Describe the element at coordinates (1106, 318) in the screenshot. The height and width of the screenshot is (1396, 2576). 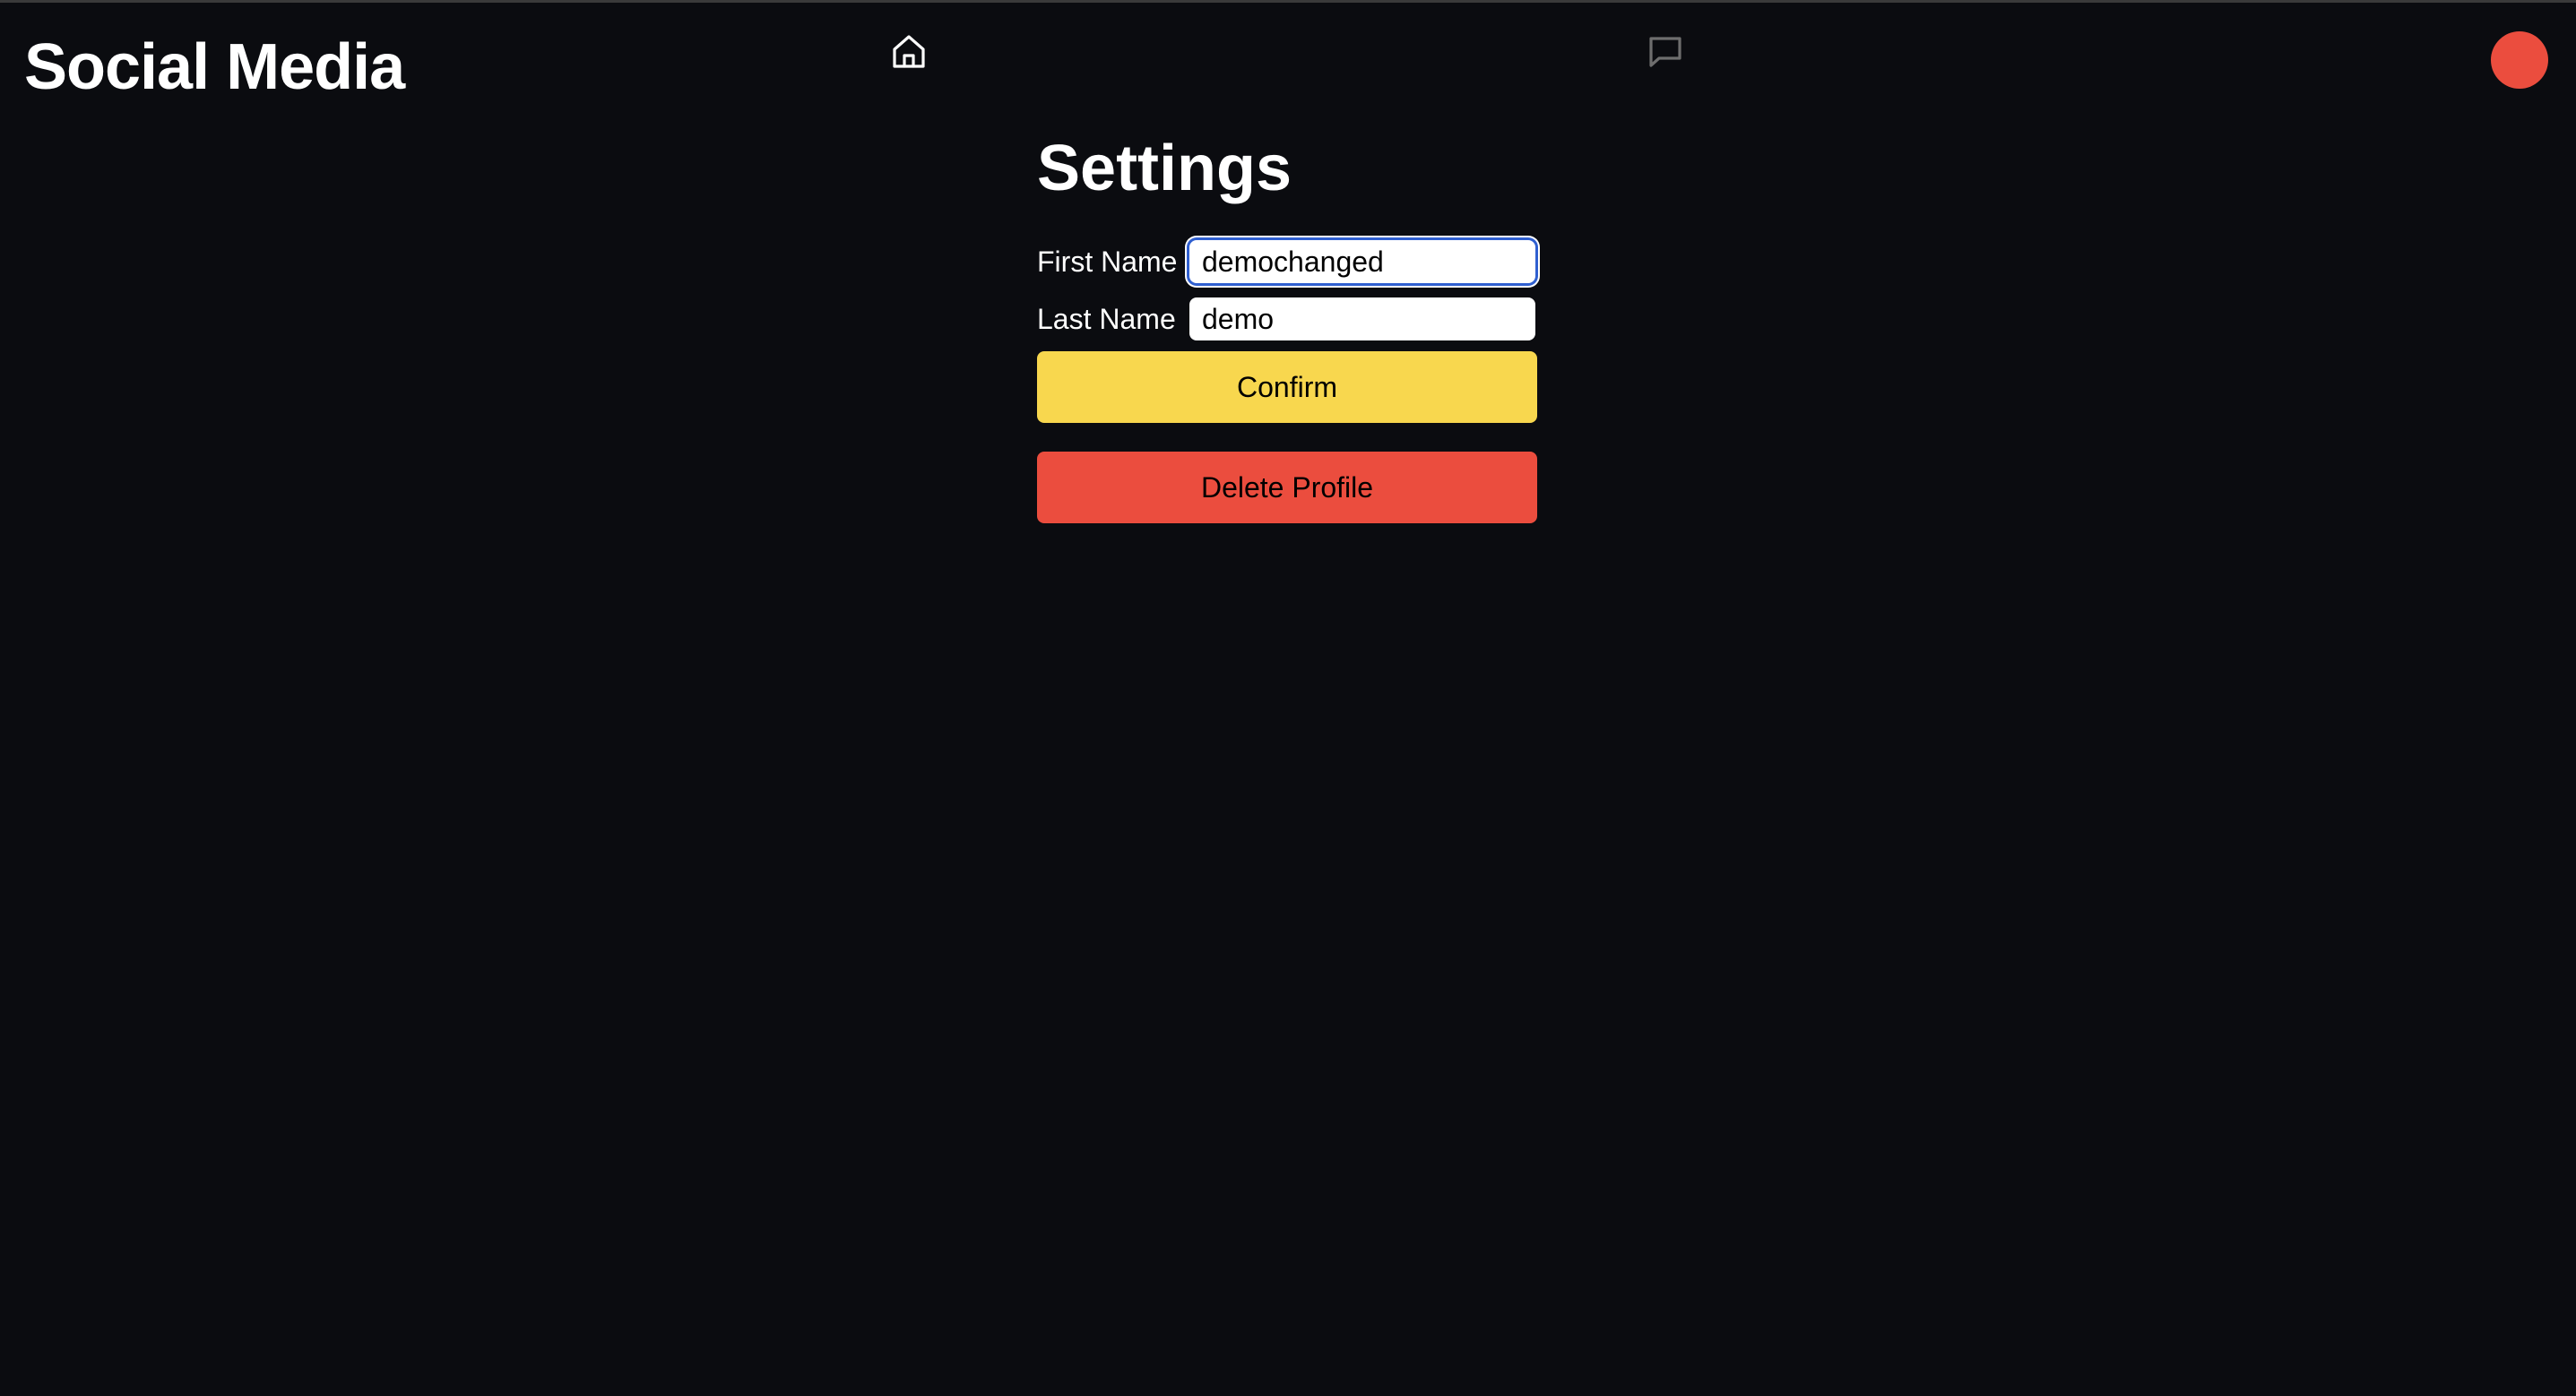
I see `last-name-label: Last Name` at that location.